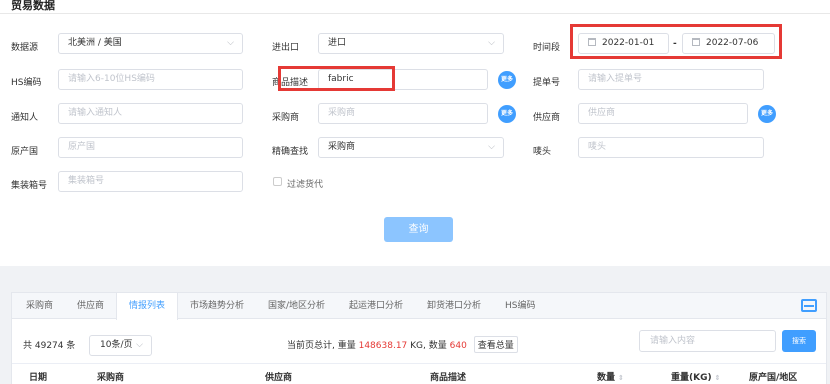 This screenshot has width=830, height=384. What do you see at coordinates (707, 341) in the screenshot?
I see `content-search-input: 请输入内容` at bounding box center [707, 341].